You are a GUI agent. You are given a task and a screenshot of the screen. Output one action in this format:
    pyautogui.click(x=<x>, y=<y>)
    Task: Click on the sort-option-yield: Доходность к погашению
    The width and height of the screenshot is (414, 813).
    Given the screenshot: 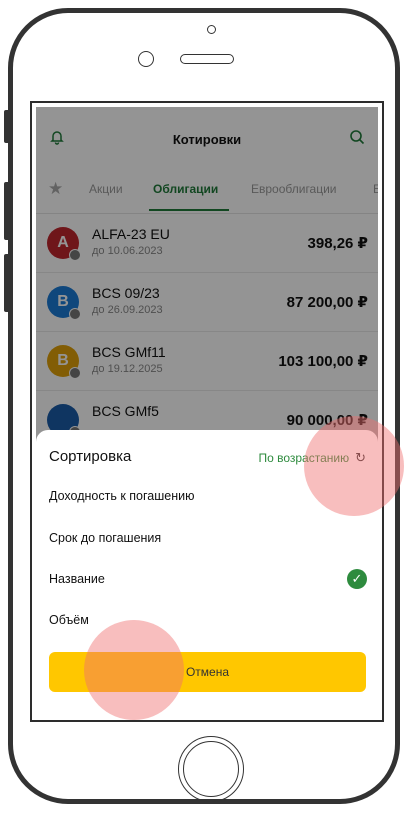 What is the action you would take?
    pyautogui.click(x=121, y=496)
    